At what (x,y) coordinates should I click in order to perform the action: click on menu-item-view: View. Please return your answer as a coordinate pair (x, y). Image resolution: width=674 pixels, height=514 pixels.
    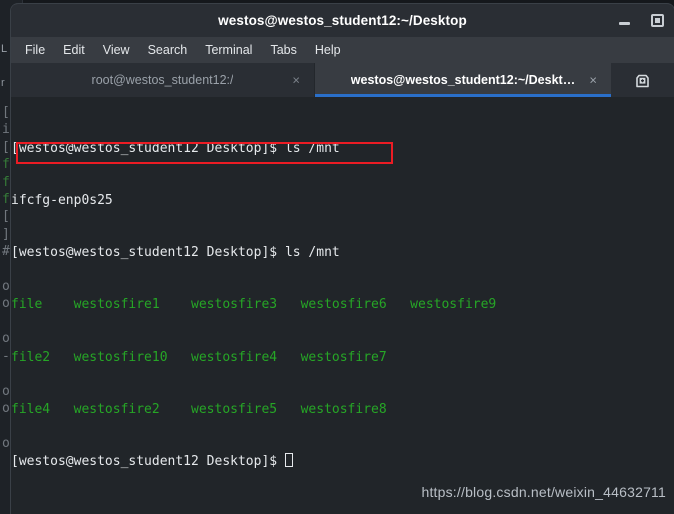
    Looking at the image, I should click on (116, 50).